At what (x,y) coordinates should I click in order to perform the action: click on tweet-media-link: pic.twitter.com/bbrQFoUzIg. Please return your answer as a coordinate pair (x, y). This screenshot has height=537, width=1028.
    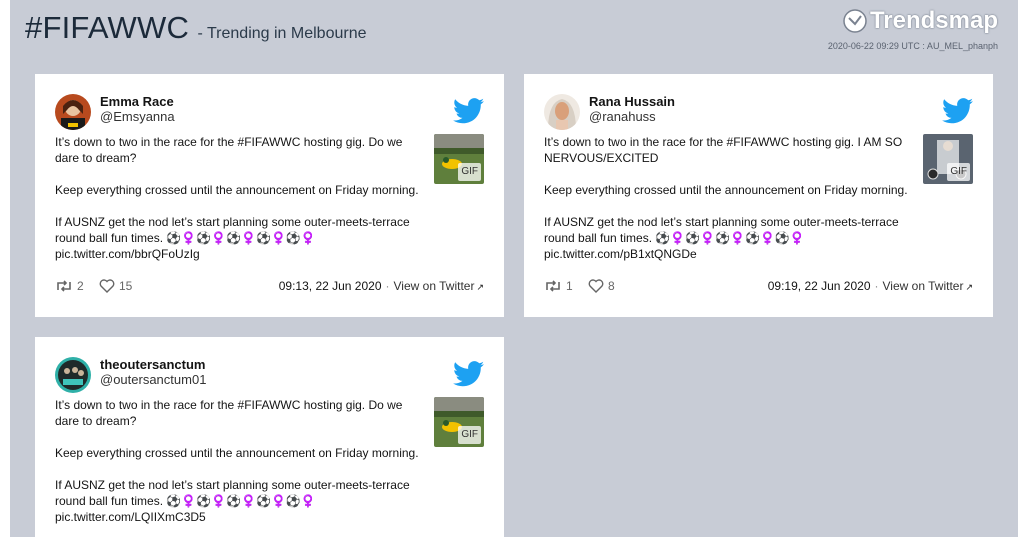
    Looking at the image, I should click on (269, 254).